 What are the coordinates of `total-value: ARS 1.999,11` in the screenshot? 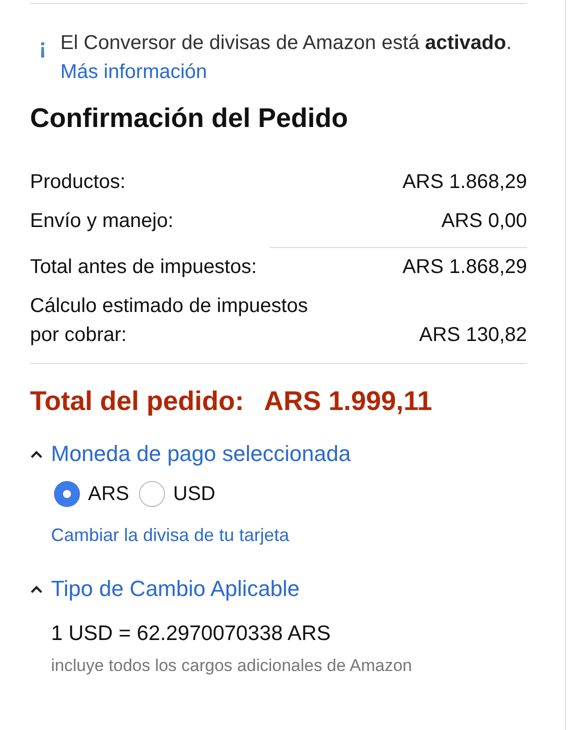 It's located at (348, 401).